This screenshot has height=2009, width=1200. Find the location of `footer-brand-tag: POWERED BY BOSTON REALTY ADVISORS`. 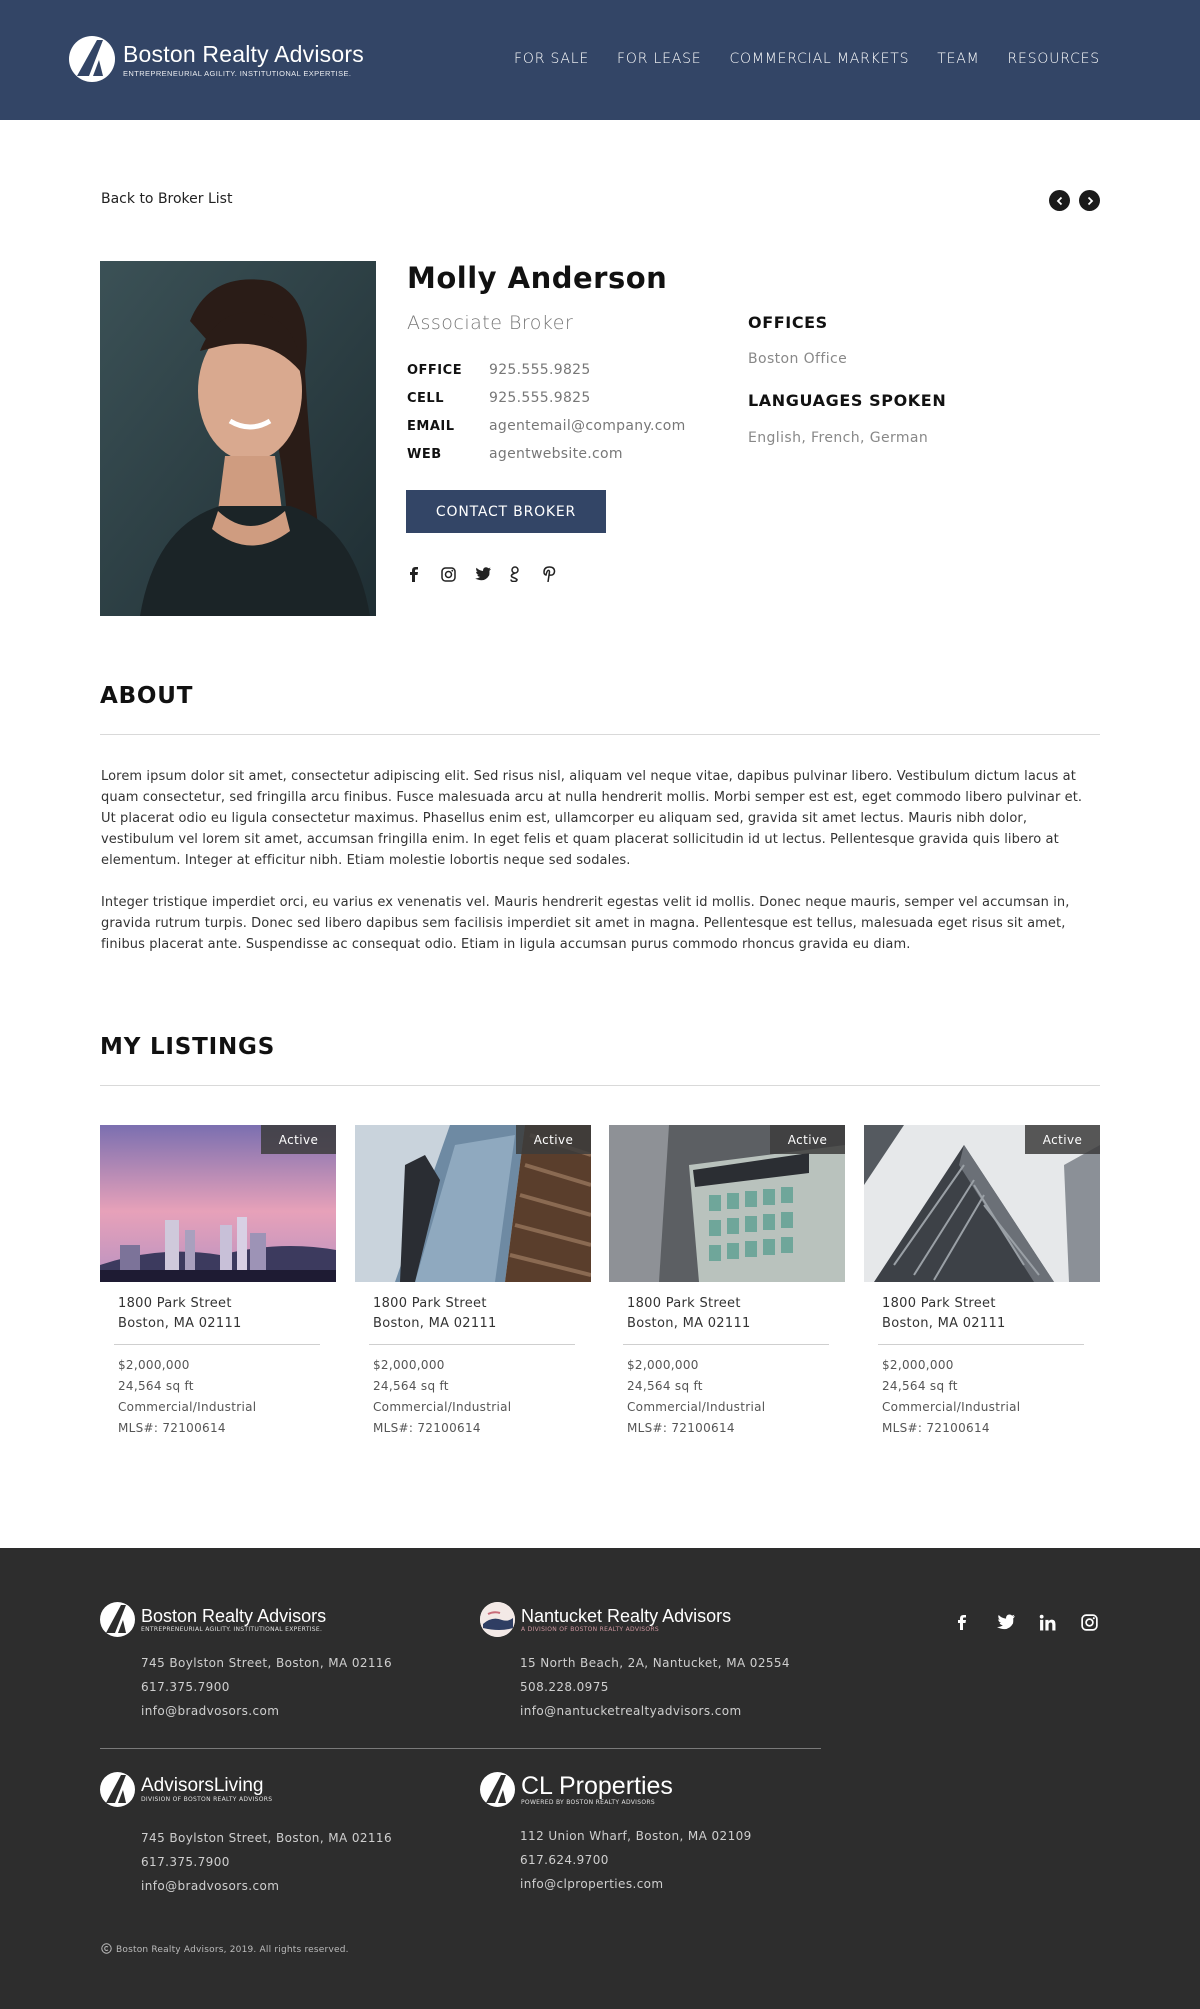

footer-brand-tag: POWERED BY BOSTON REALTY ADVISORS is located at coordinates (588, 1802).